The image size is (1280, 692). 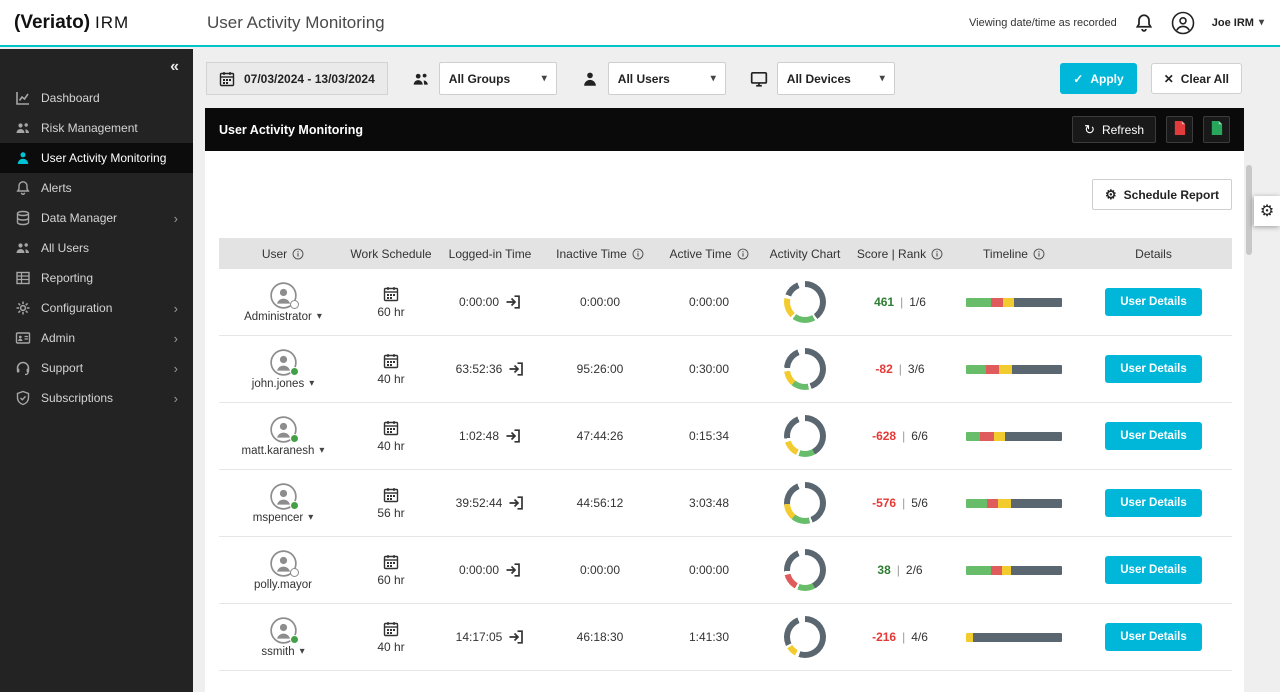 What do you see at coordinates (884, 637) in the screenshot?
I see `score-value: -216` at bounding box center [884, 637].